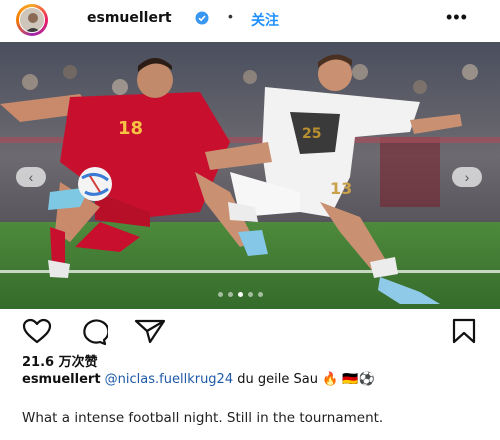 This screenshot has height=440, width=500. I want to click on follow-button: 关注, so click(265, 20).